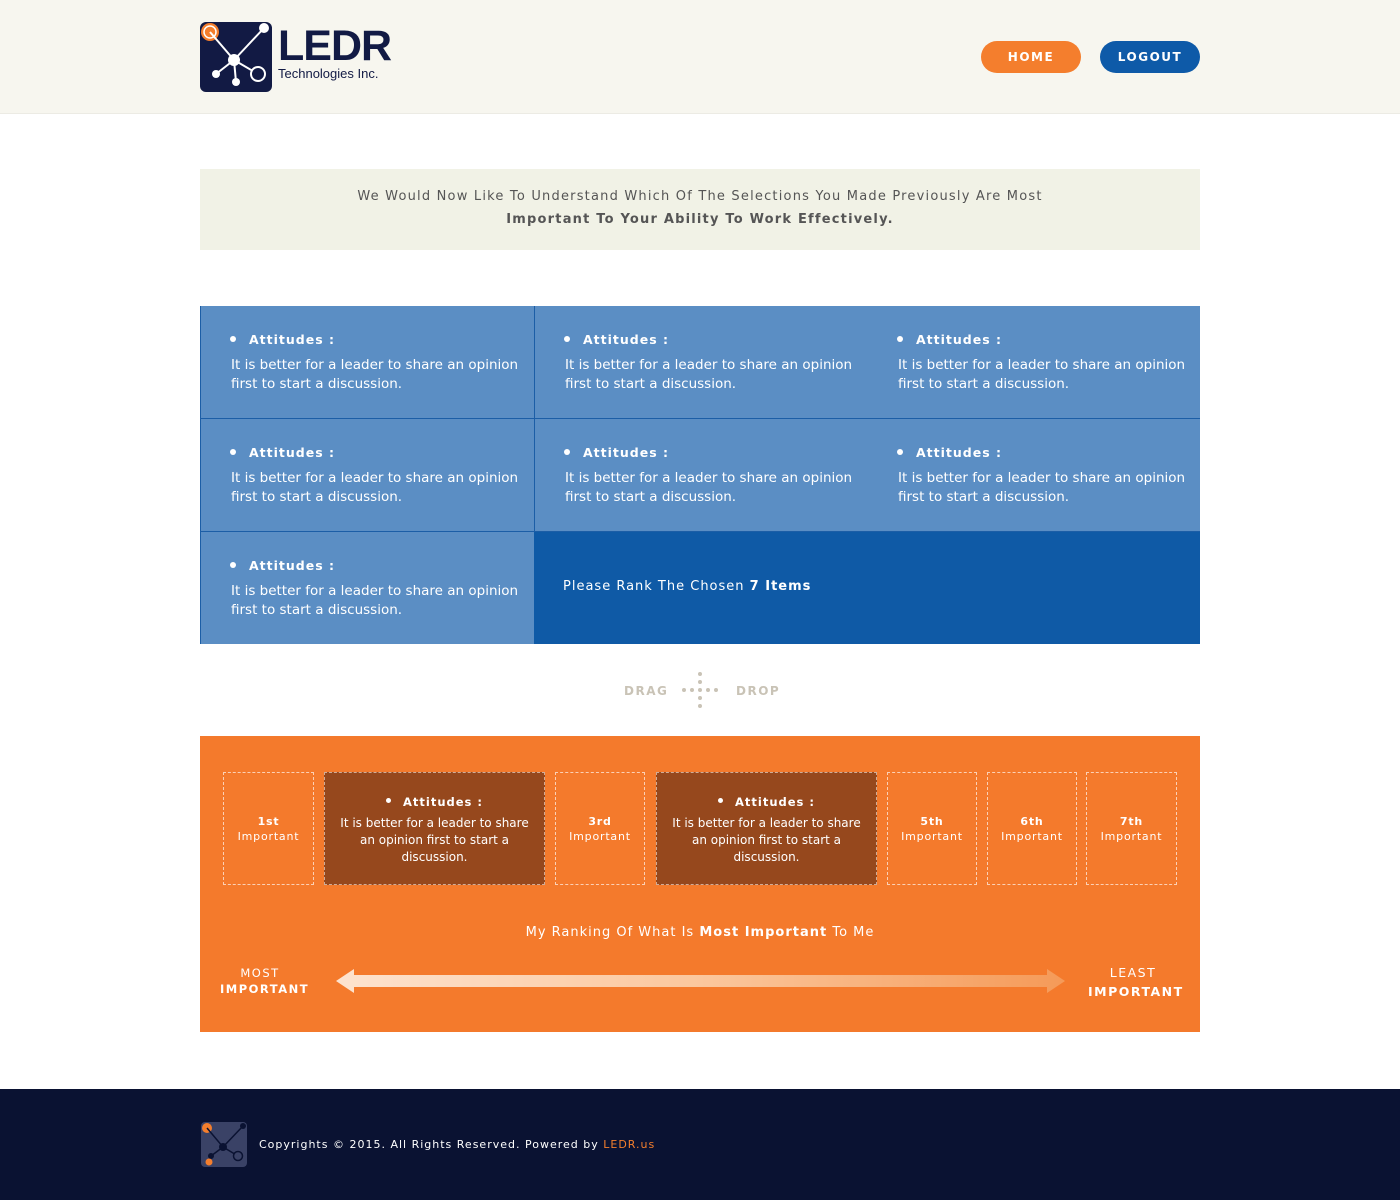 The image size is (1400, 1200). I want to click on ranking-caption-post: To Me, so click(853, 932).